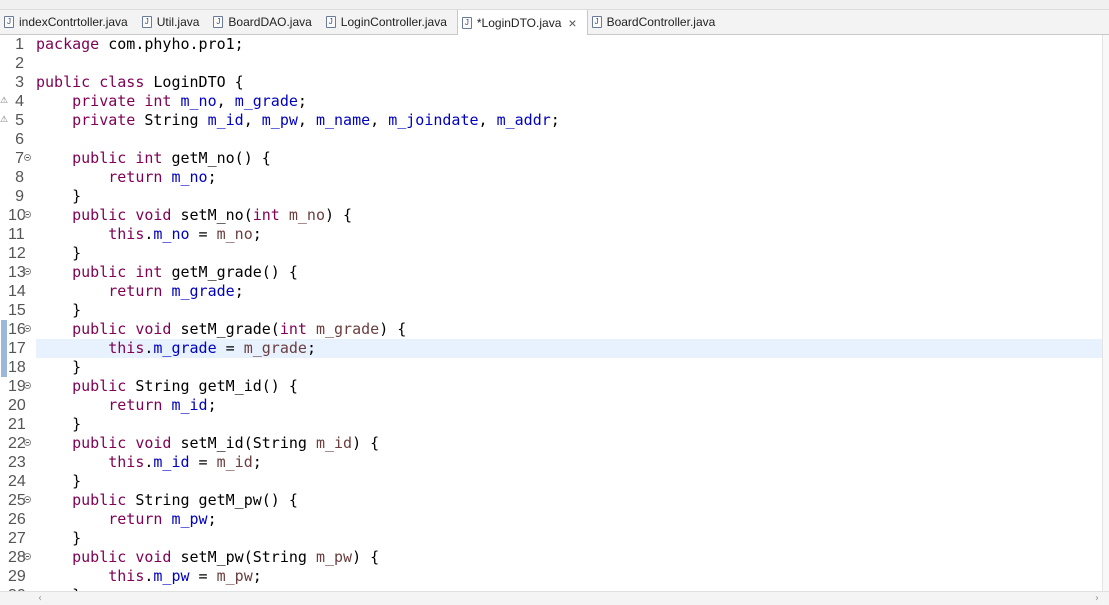 This screenshot has width=1109, height=605. Describe the element at coordinates (554, 598) in the screenshot. I see `horizontal-scrollbar: ‹ ›` at that location.